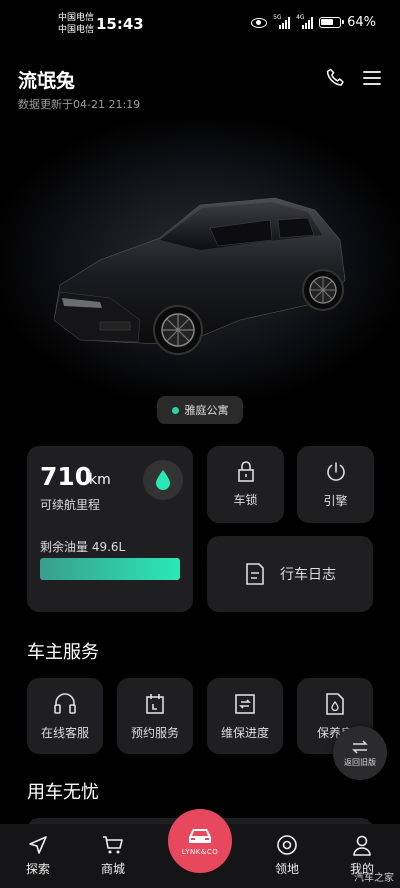 The height and width of the screenshot is (888, 400). I want to click on service-label: 维保进度, so click(244, 732).